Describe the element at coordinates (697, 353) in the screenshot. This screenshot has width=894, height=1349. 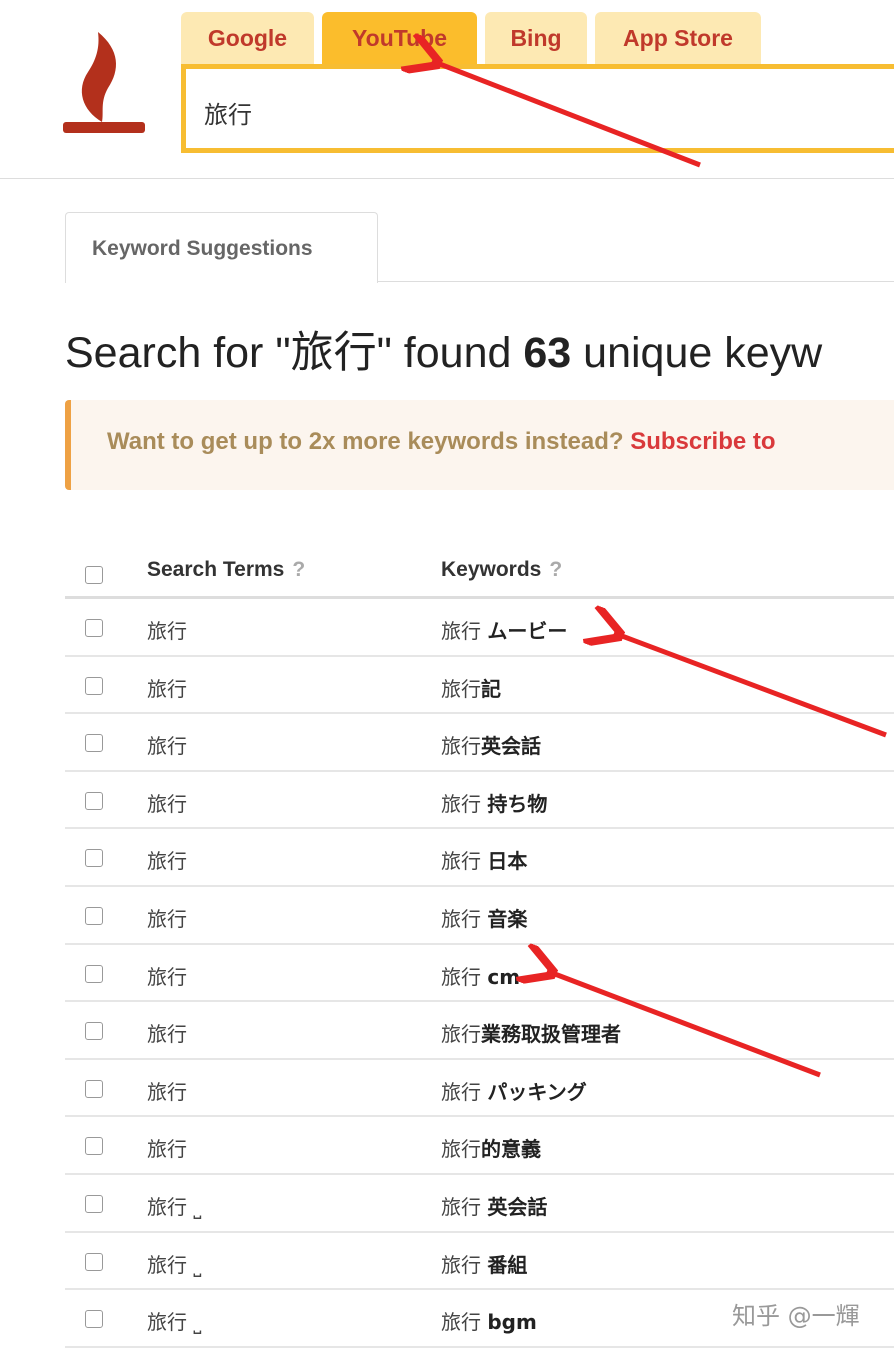
I see `title-suffix: unique keyw` at that location.